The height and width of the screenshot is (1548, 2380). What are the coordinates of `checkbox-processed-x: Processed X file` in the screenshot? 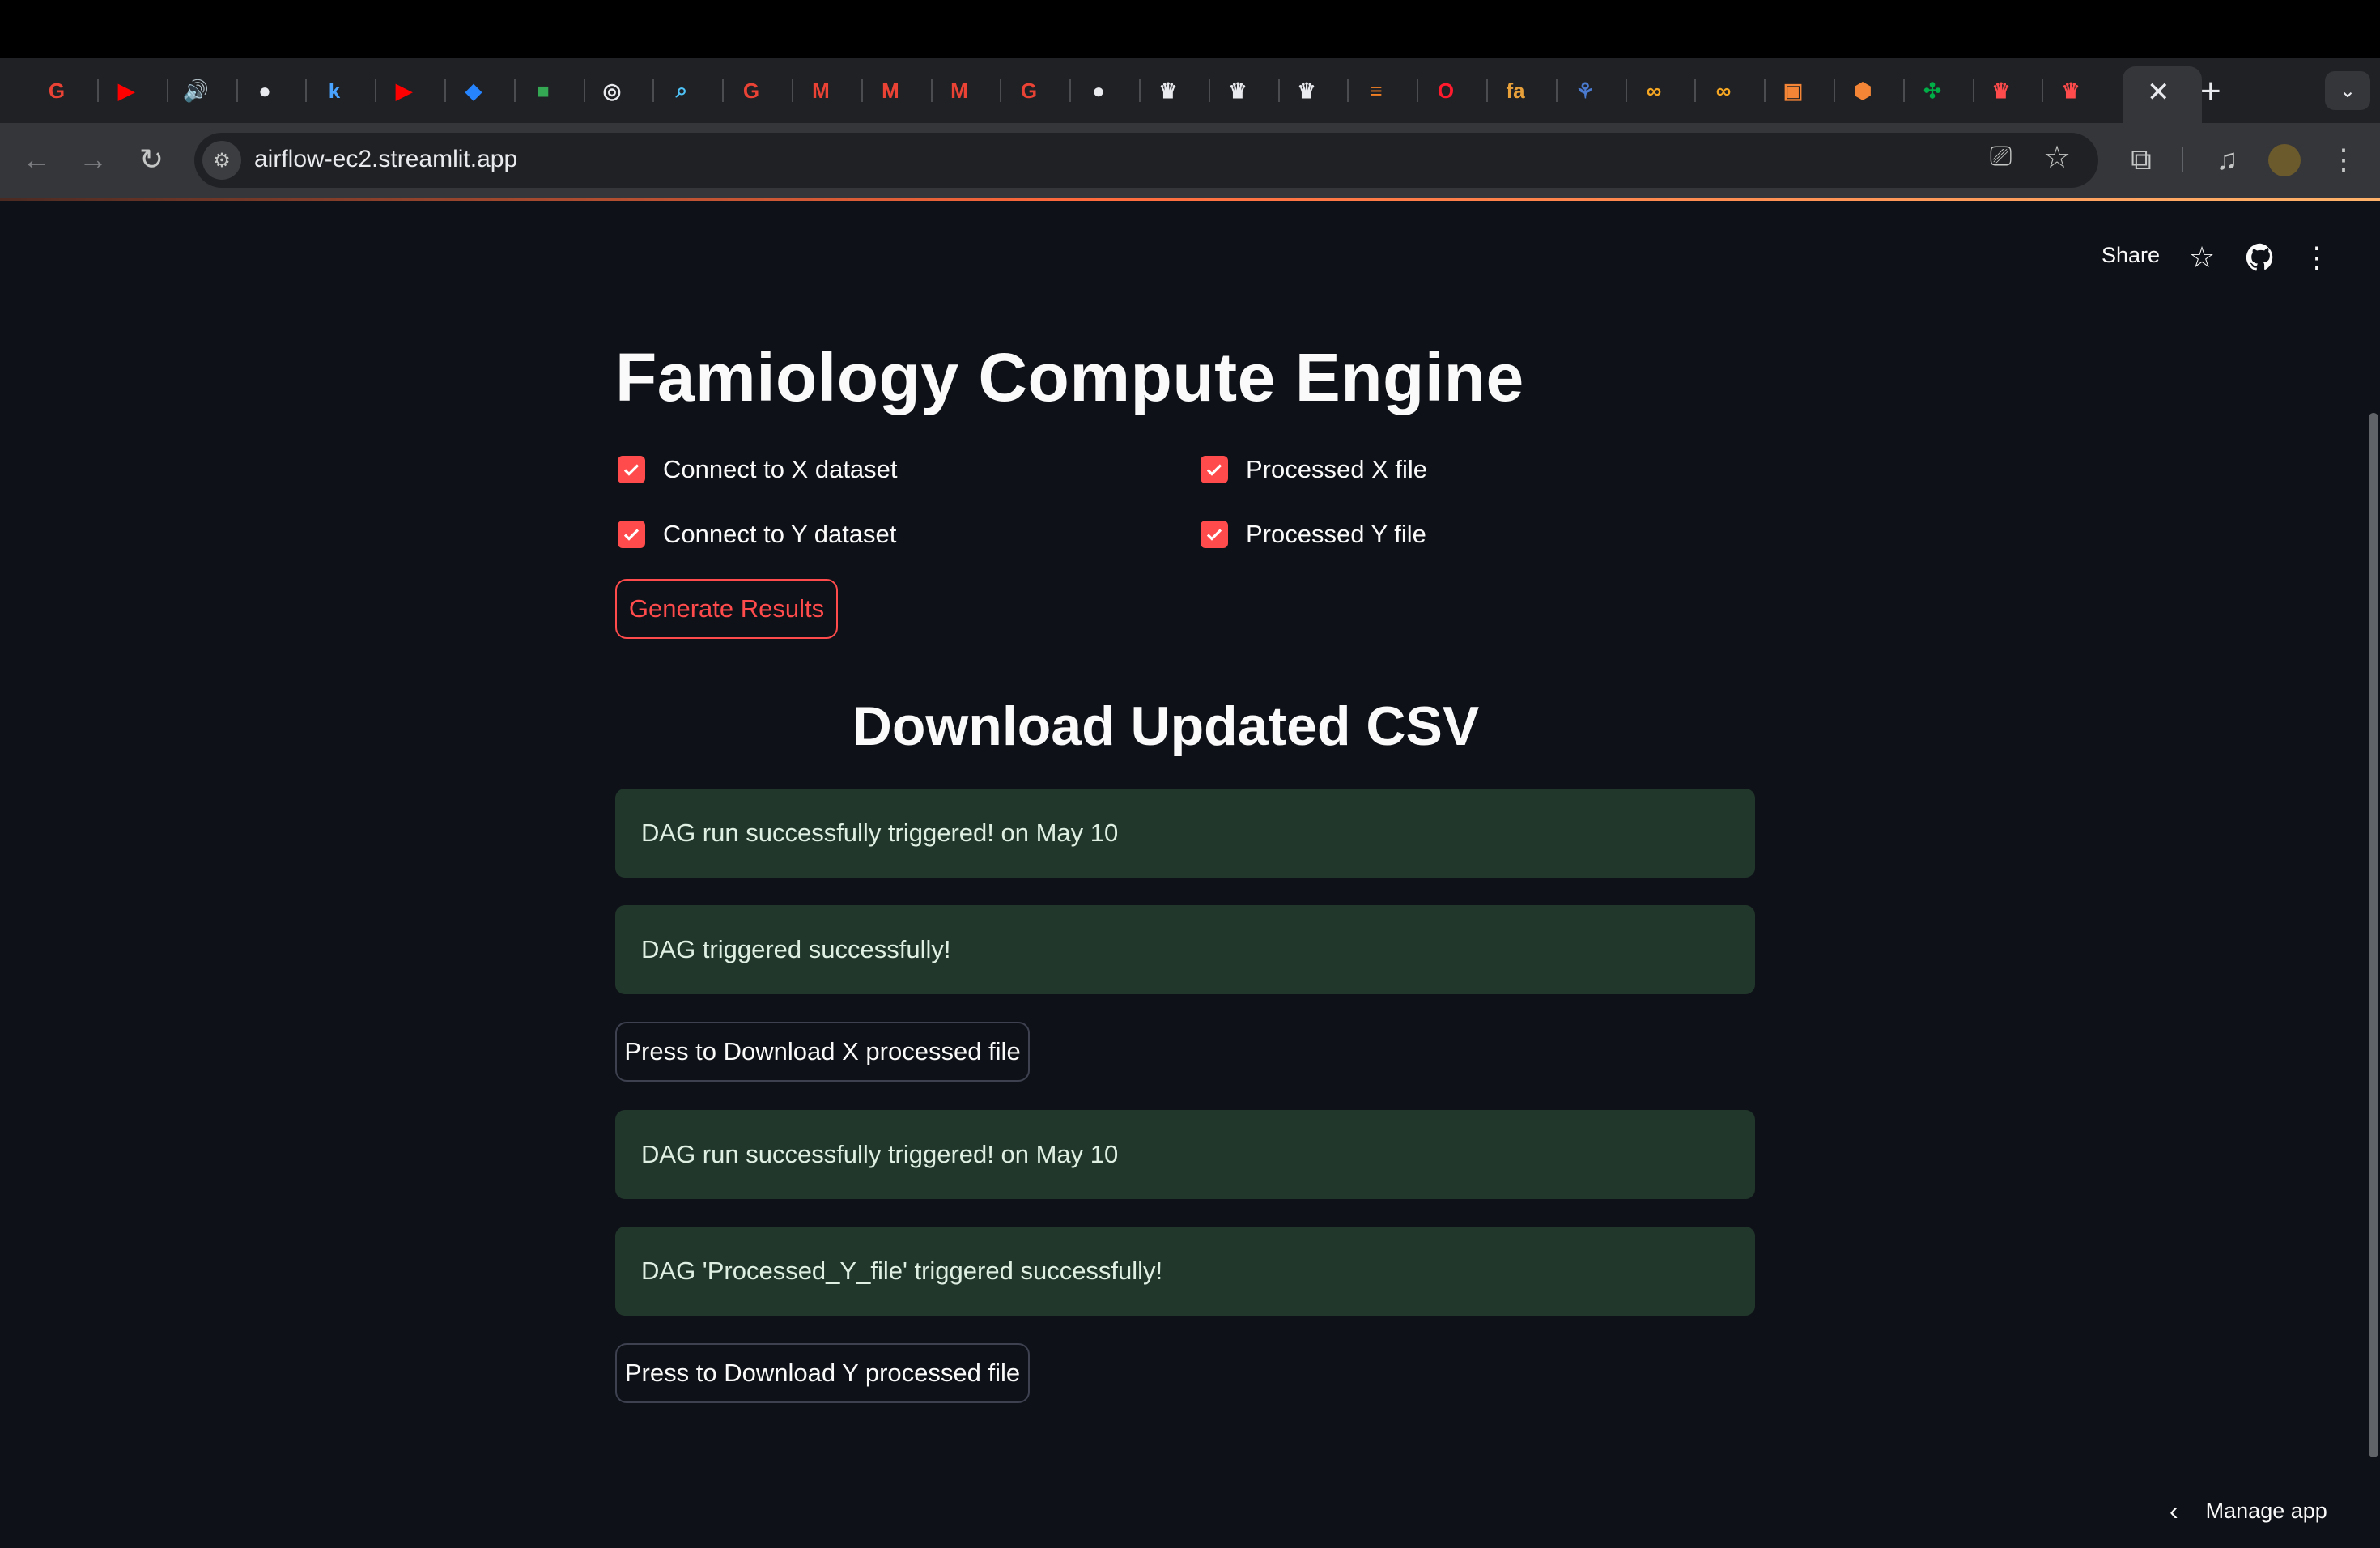 It's located at (1314, 470).